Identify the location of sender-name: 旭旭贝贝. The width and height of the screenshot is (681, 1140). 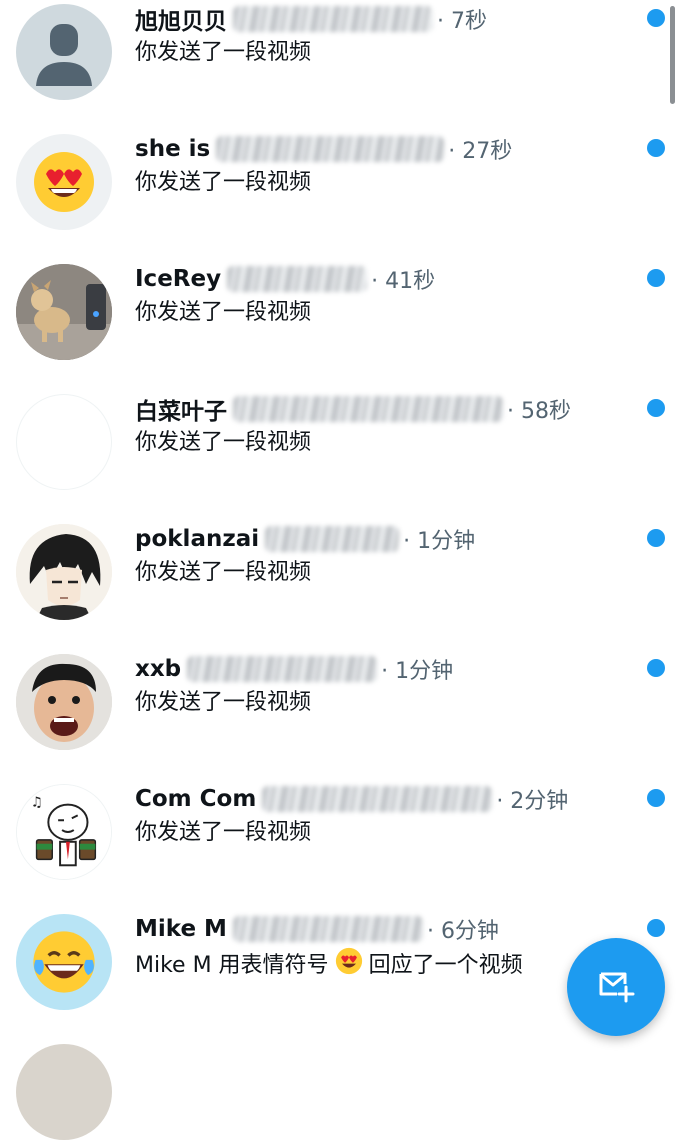
(181, 22).